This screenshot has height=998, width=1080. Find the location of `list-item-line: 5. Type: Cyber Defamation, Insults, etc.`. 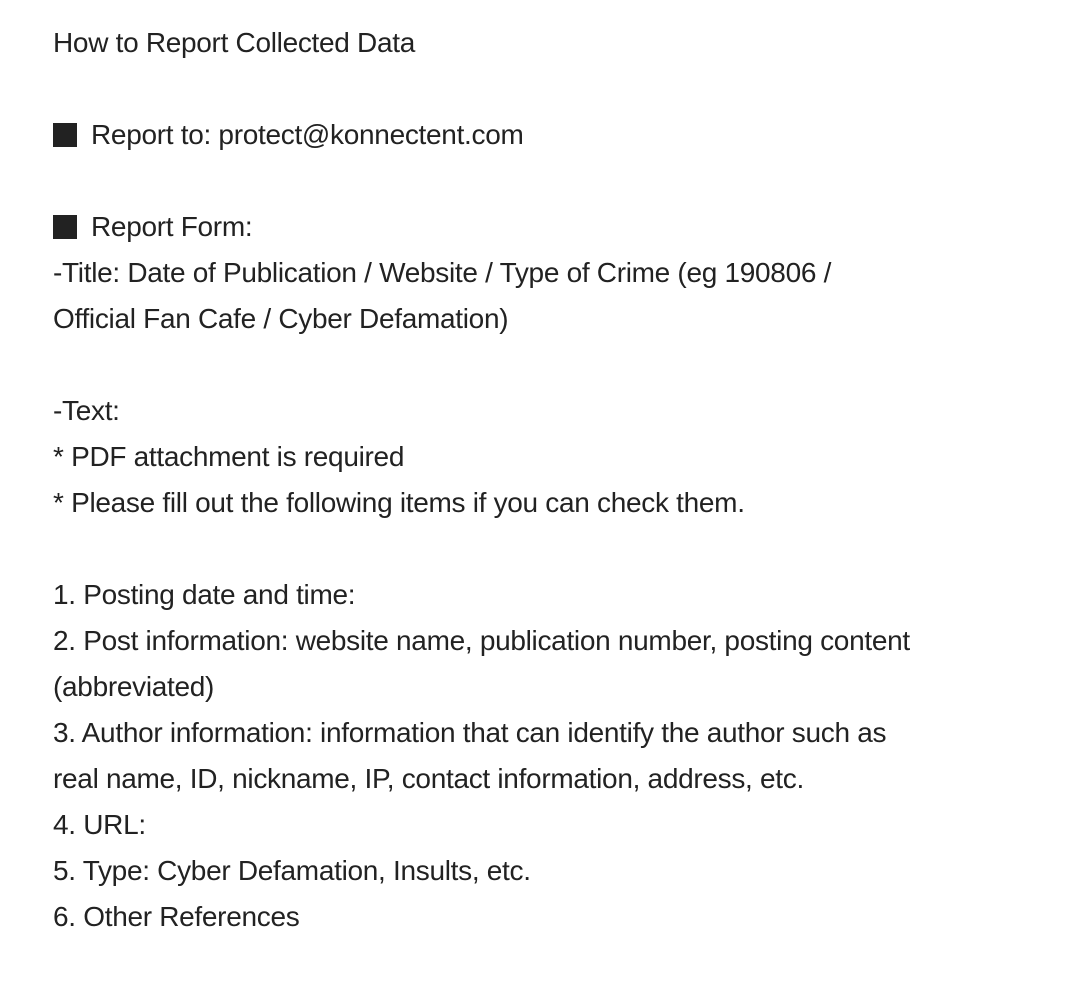

list-item-line: 5. Type: Cyber Defamation, Insults, etc. is located at coordinates (292, 870).